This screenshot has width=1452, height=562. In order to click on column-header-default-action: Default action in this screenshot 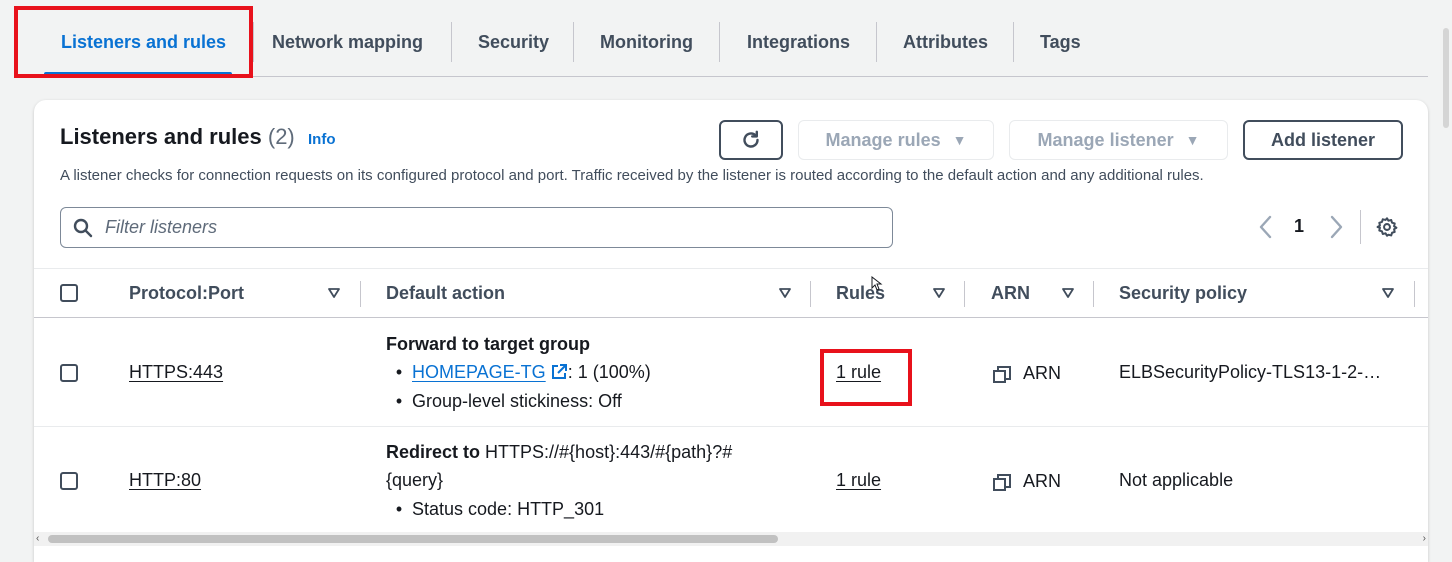, I will do `click(445, 293)`.